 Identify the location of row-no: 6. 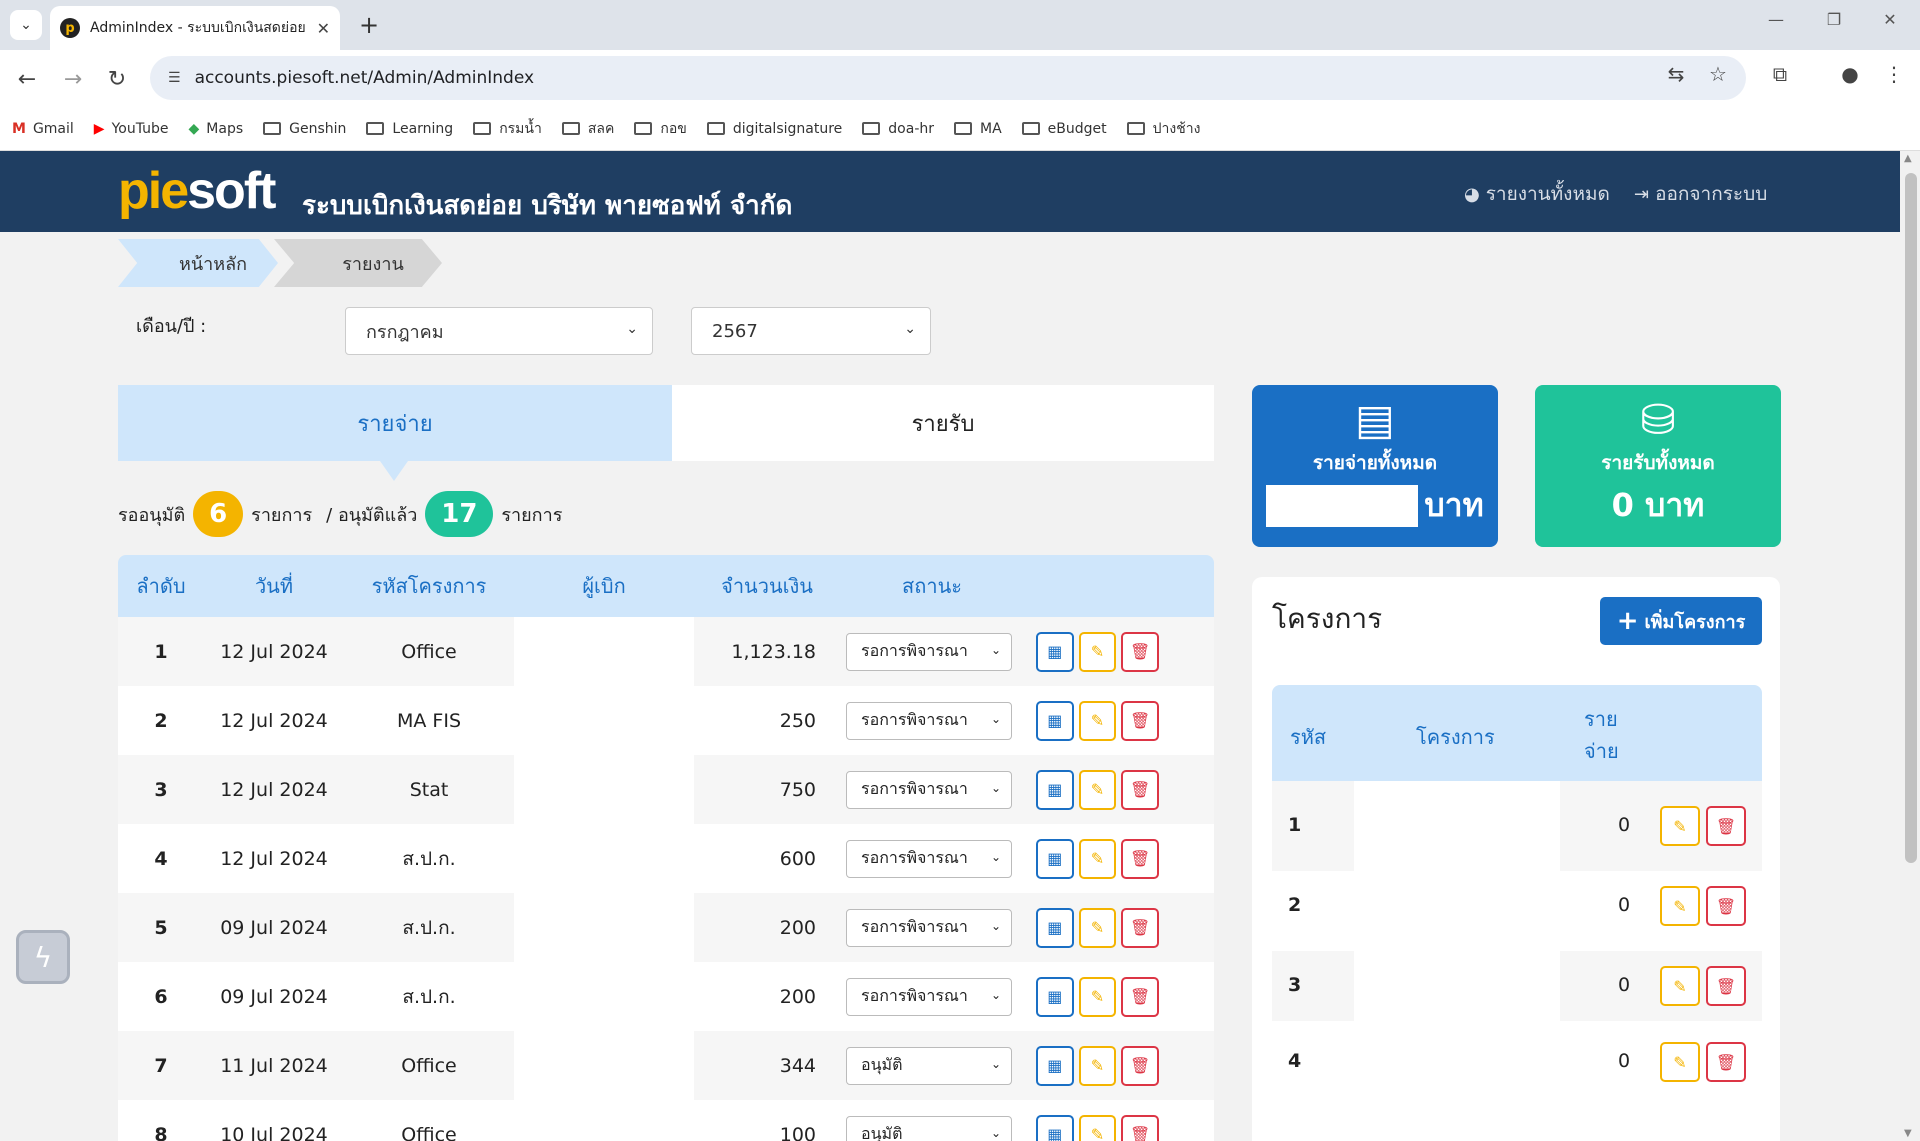
(161, 996).